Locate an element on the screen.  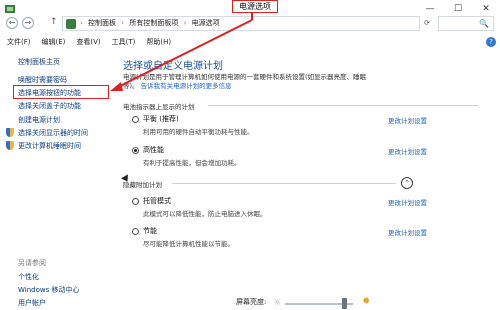
sidebar-home-link: 控制面板主页 is located at coordinates (39, 62).